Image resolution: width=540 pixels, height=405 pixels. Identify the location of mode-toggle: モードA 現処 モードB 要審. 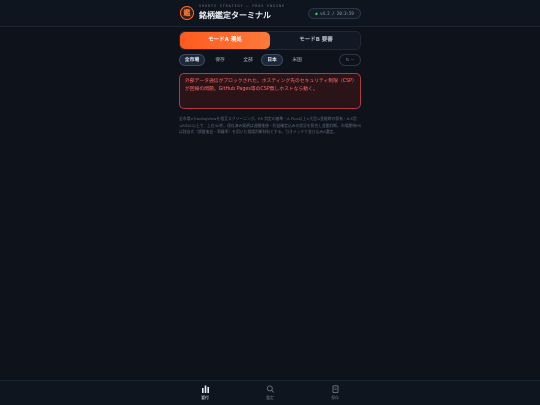
(270, 40).